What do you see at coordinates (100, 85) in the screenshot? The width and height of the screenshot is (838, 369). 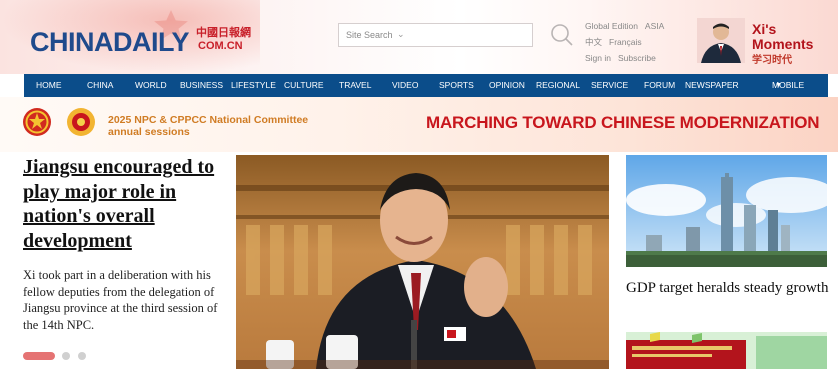 I see `nav-item-china: CHINA` at bounding box center [100, 85].